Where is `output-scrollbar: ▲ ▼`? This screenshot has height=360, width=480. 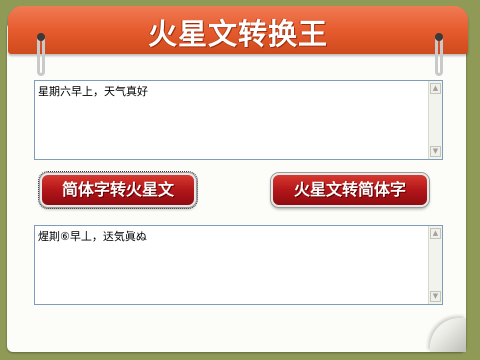 output-scrollbar: ▲ ▼ is located at coordinates (435, 265).